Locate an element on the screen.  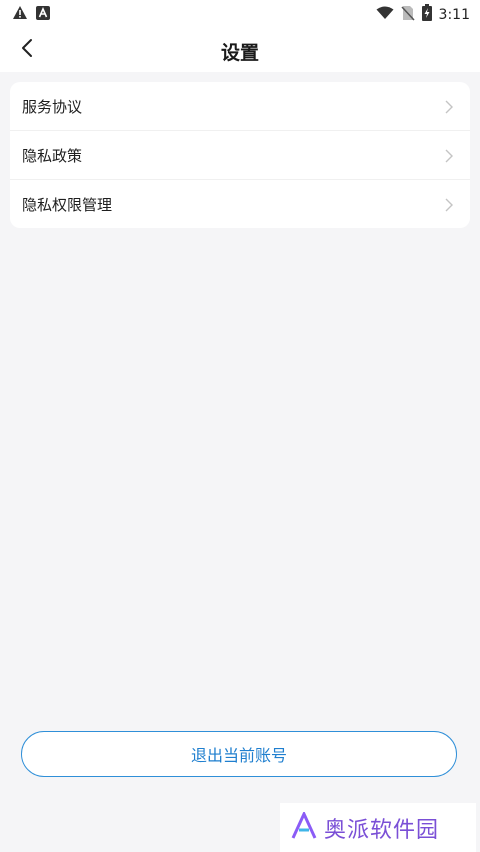
warning-icon is located at coordinates (20, 14).